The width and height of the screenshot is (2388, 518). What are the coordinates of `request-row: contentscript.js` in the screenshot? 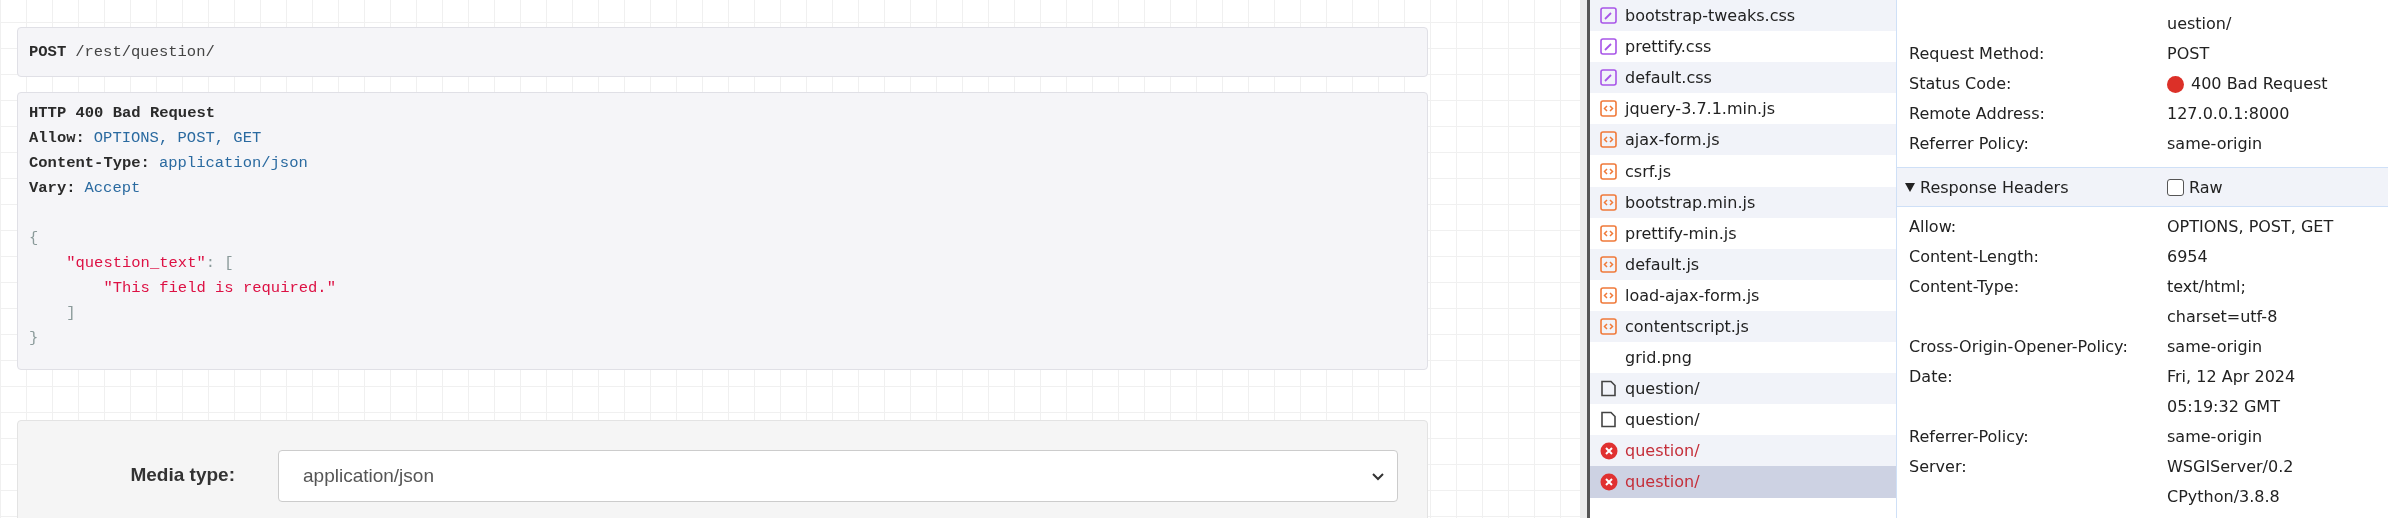 It's located at (1743, 326).